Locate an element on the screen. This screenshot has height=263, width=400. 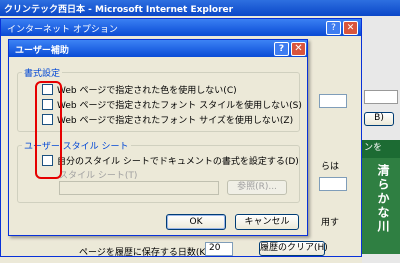
style-sheet-label: スタイル シート(T) is located at coordinates (98, 176).